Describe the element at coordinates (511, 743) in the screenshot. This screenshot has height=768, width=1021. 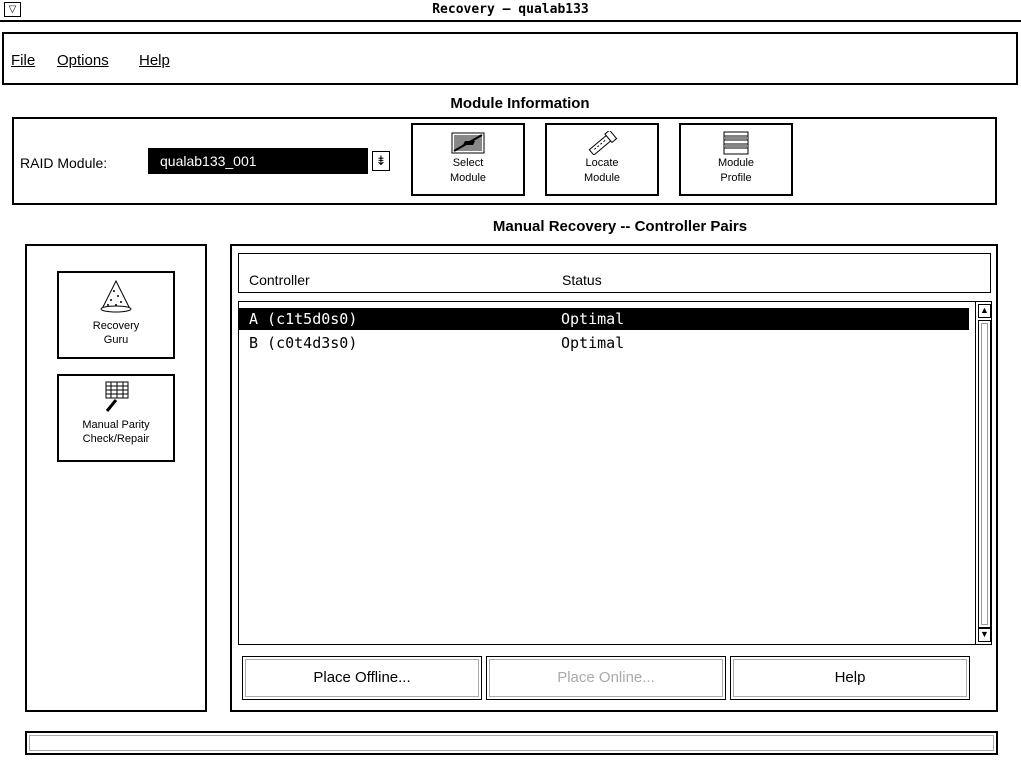
I see `status-bar` at that location.